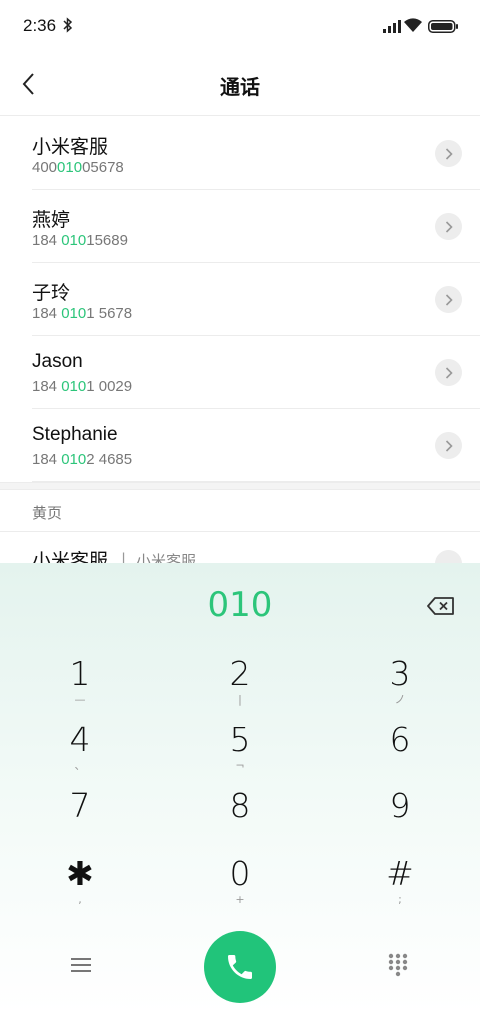 This screenshot has width=480, height=1013. I want to click on key-2: 2 |, so click(240, 688).